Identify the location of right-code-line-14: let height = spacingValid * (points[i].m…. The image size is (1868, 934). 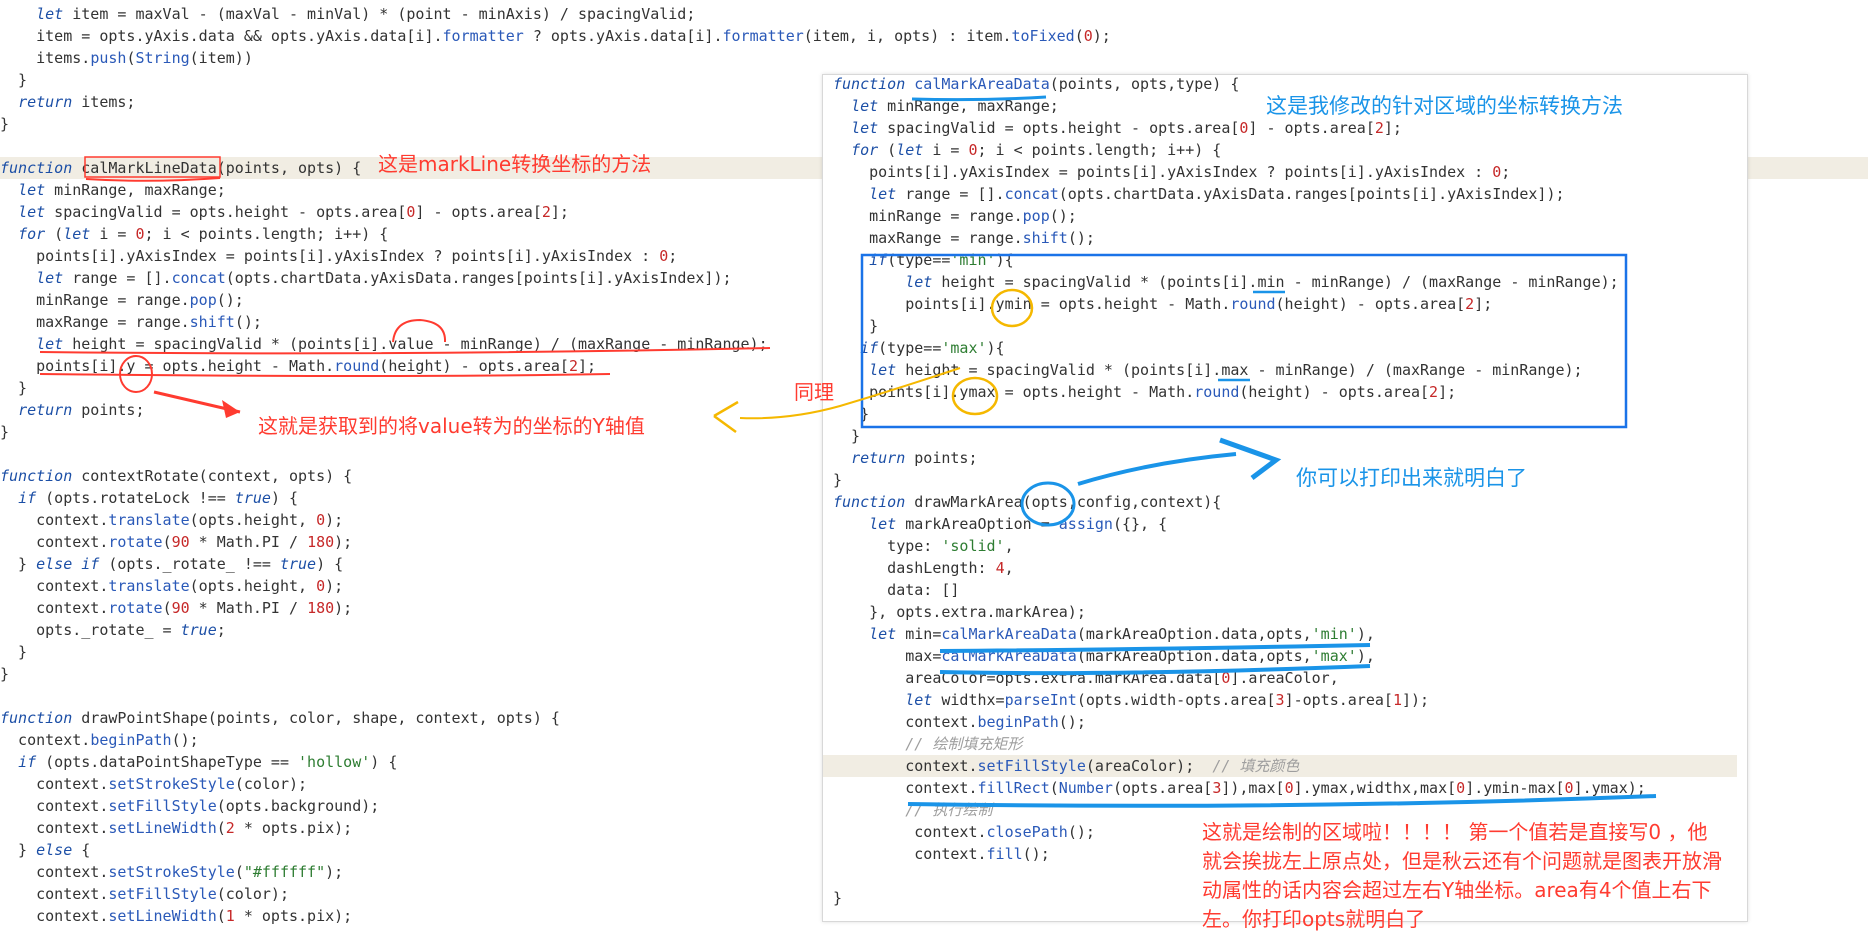
(1226, 370).